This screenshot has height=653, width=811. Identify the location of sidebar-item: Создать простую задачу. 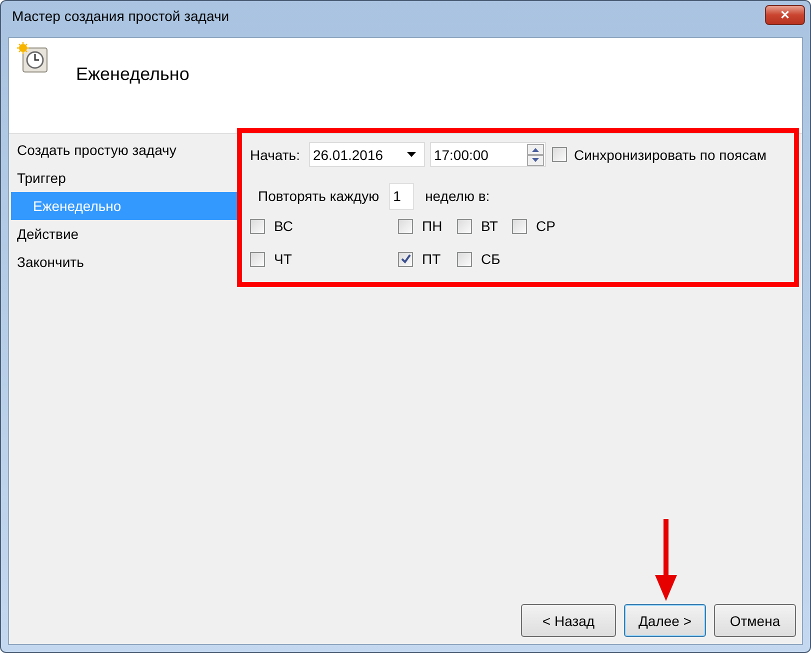
(124, 150).